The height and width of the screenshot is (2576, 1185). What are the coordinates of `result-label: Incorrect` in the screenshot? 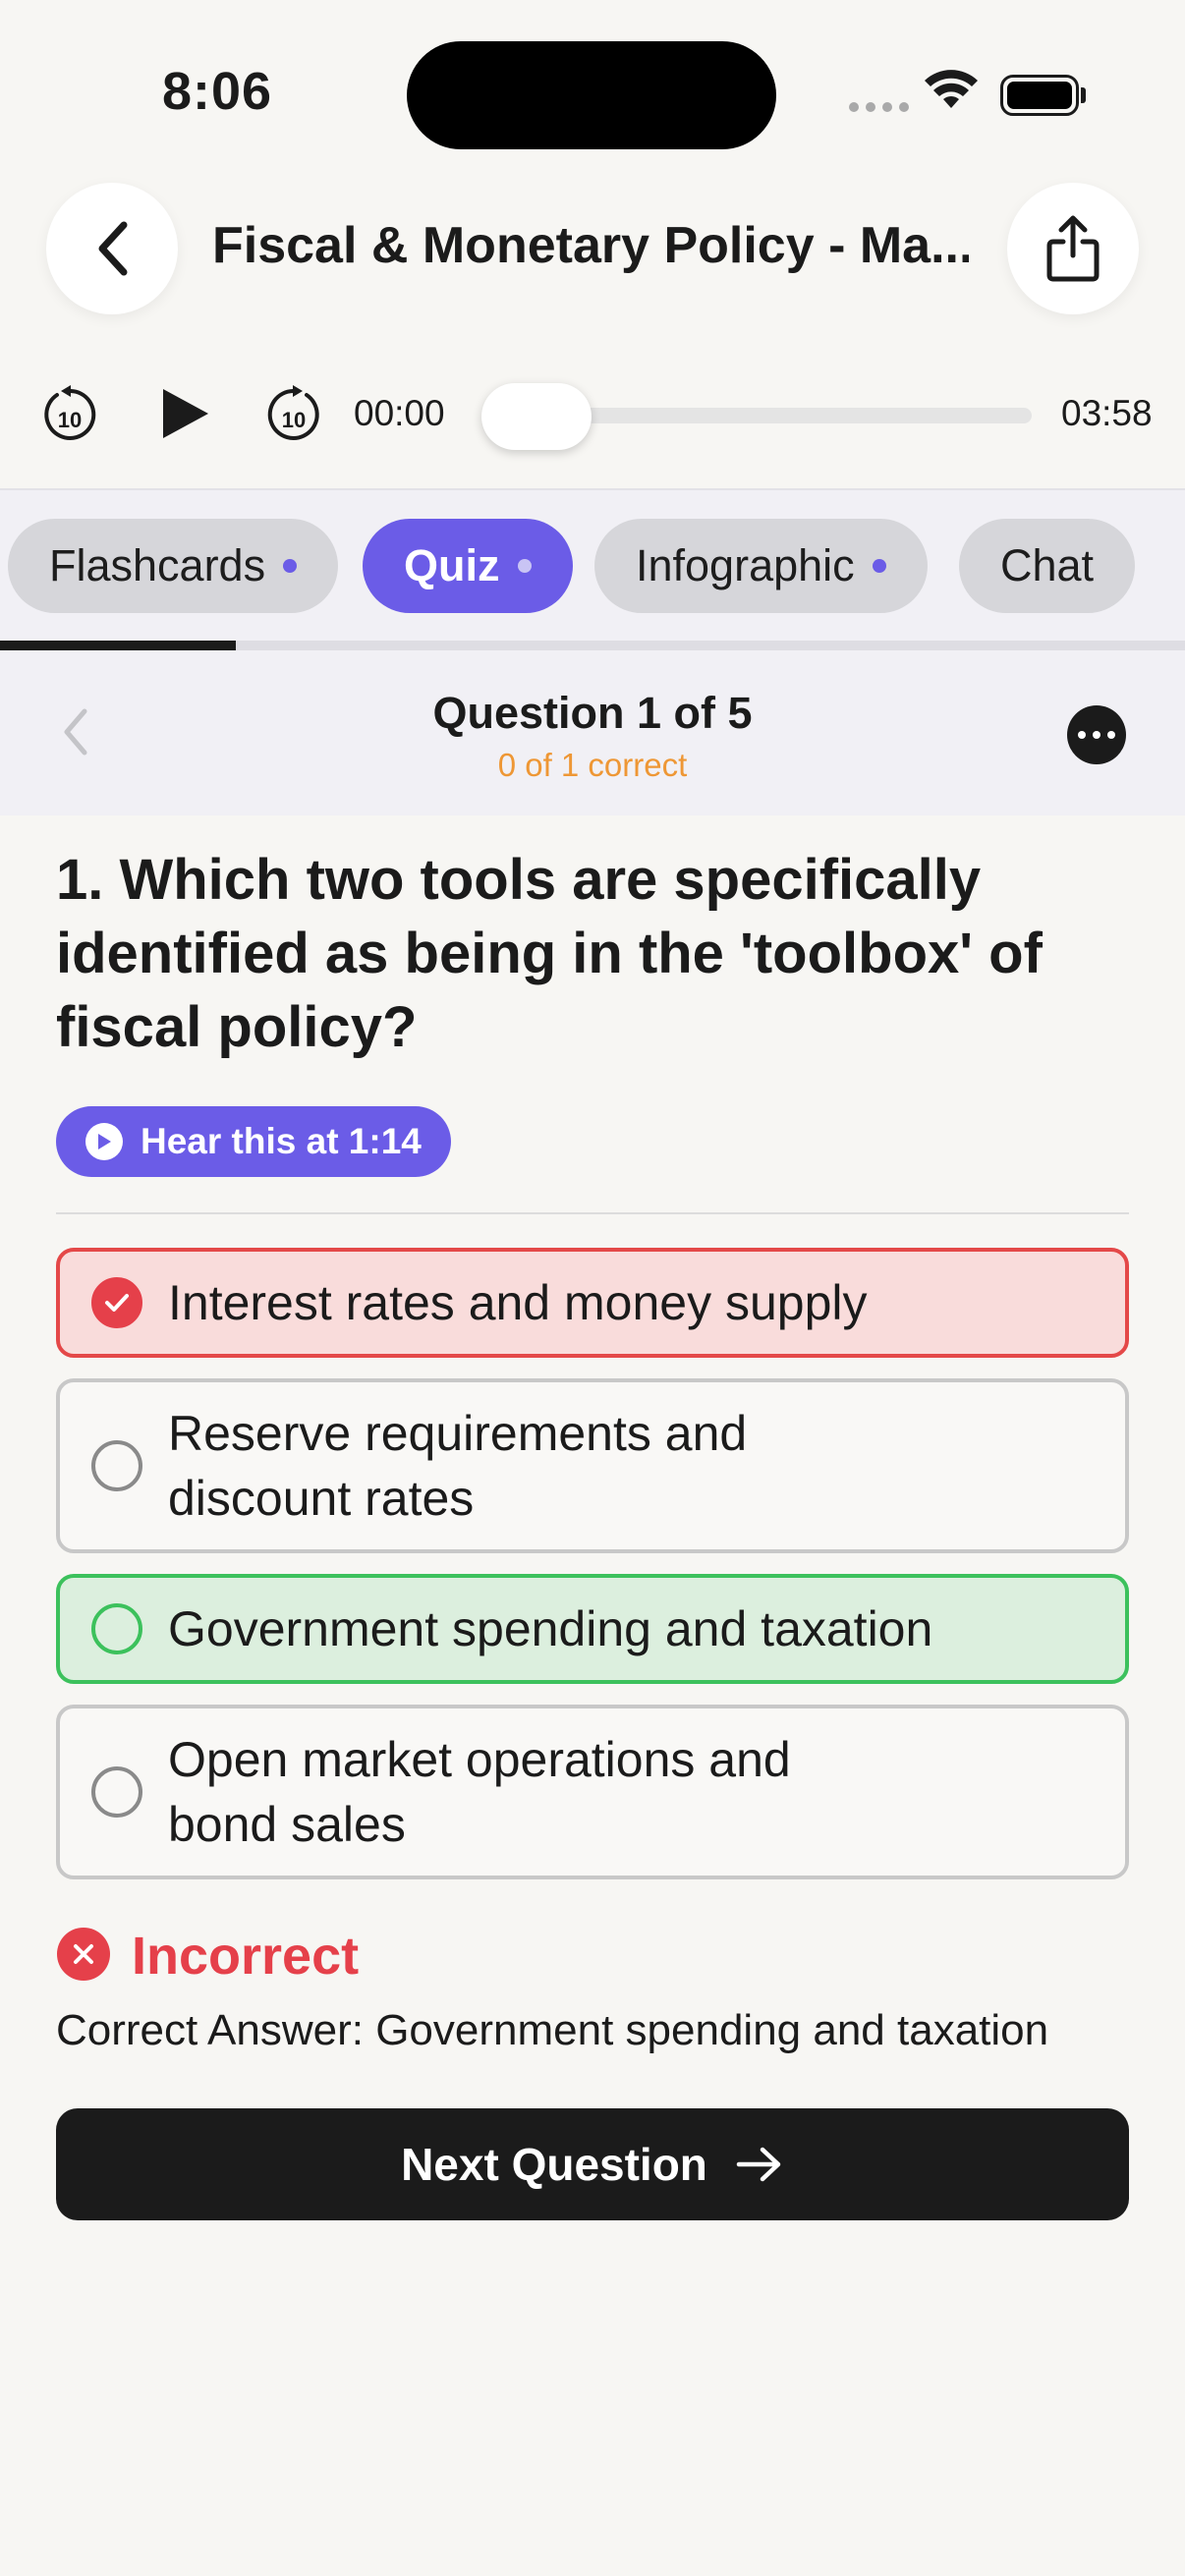 It's located at (246, 1956).